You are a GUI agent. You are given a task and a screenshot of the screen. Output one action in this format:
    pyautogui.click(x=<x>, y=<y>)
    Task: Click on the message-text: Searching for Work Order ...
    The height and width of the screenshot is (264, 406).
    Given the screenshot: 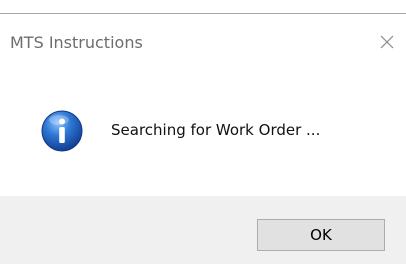 What is the action you would take?
    pyautogui.click(x=216, y=130)
    